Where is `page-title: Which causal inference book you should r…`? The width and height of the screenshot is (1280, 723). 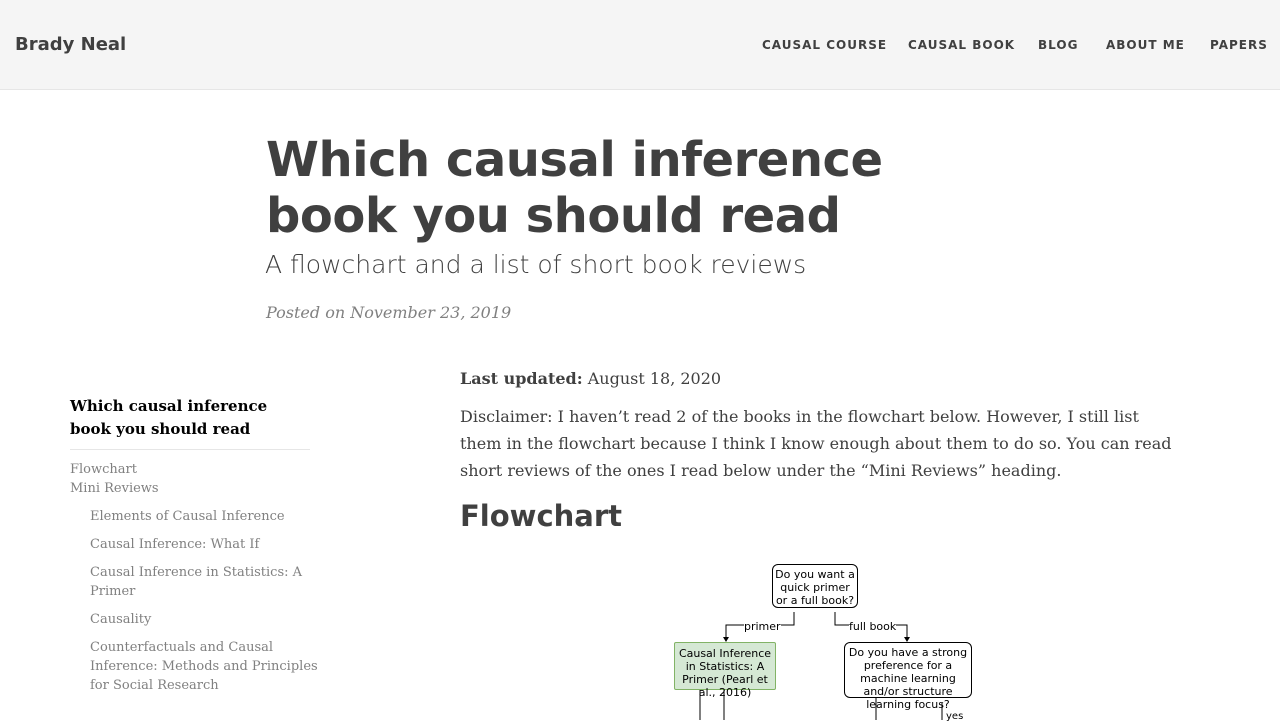
page-title: Which causal inference book you should r… is located at coordinates (574, 188).